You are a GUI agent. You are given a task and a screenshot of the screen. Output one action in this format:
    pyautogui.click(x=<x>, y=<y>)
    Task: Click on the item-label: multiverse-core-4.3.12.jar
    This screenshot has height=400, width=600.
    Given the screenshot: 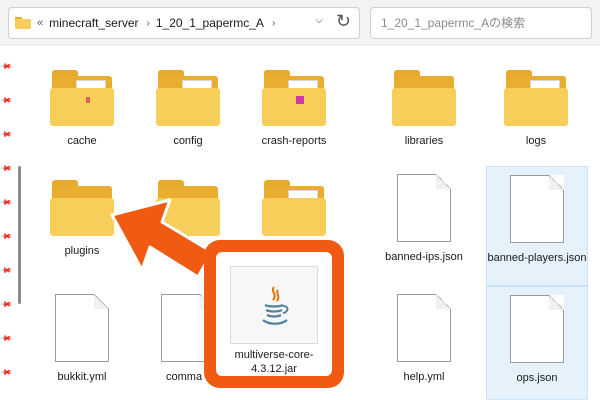 What is the action you would take?
    pyautogui.click(x=274, y=362)
    